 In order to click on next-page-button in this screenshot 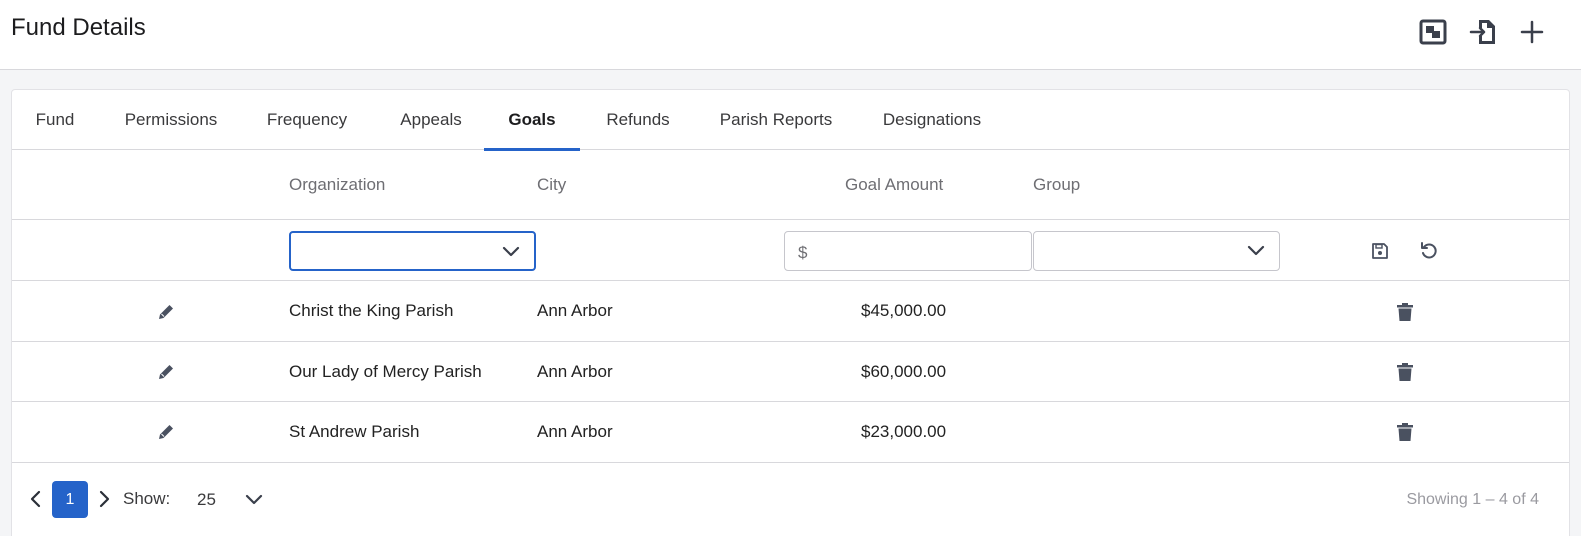, I will do `click(104, 499)`.